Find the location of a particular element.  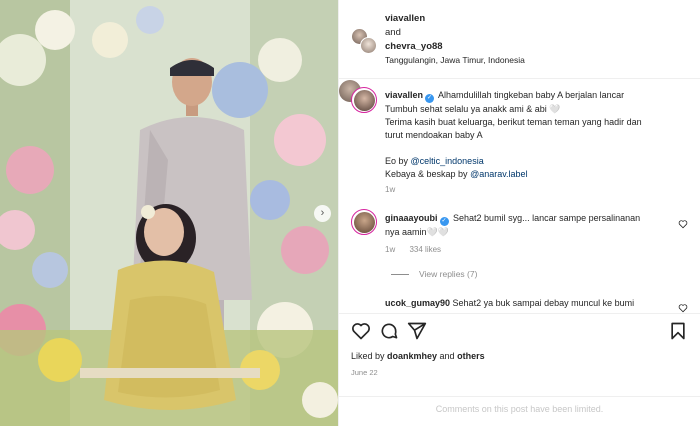

comment-timestamp: 1w is located at coordinates (390, 249).